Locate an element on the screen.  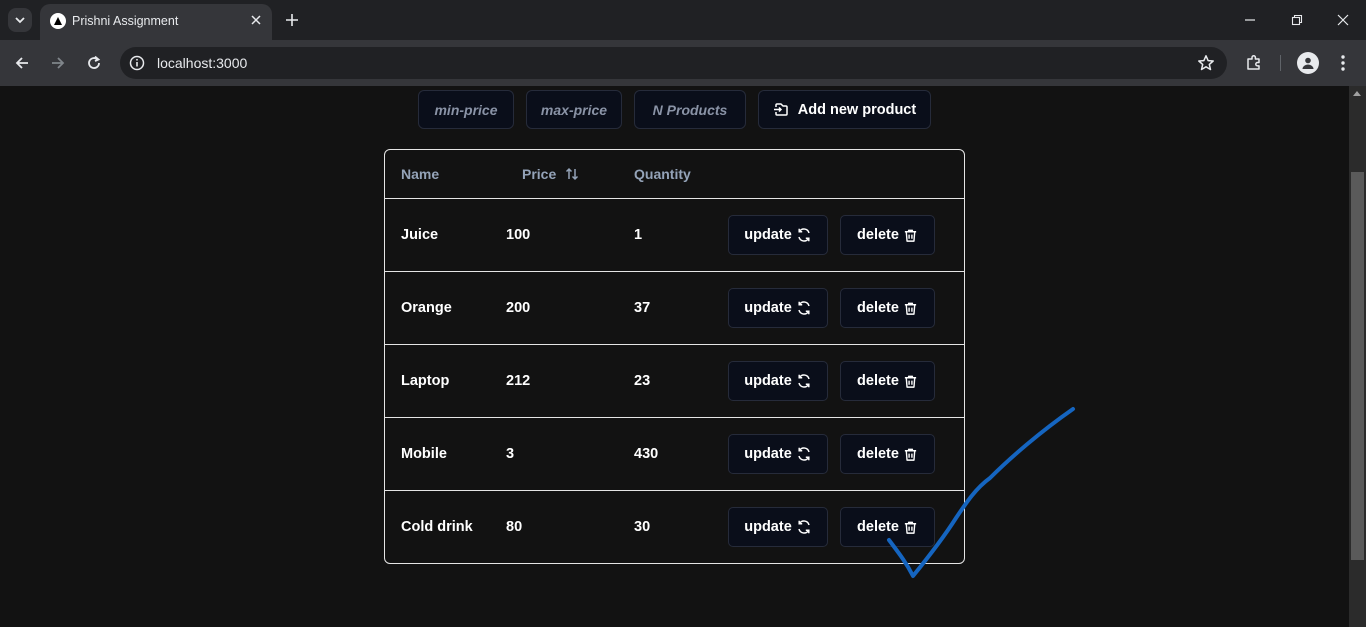
minimize-button is located at coordinates (1250, 20).